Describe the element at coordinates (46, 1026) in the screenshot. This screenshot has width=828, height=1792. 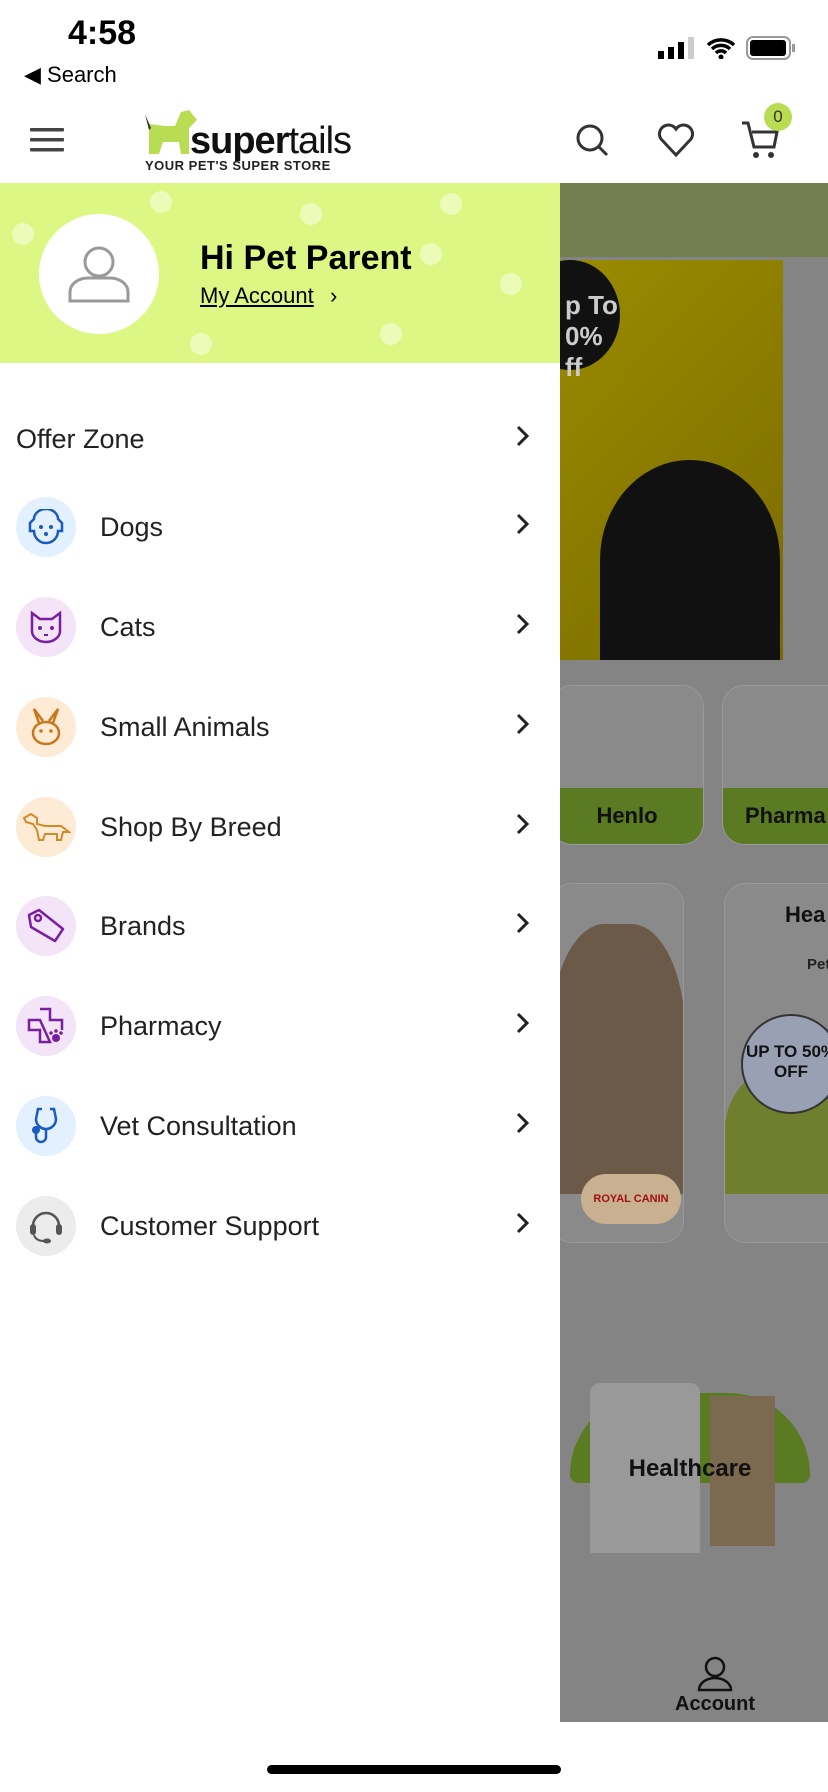
I see `medical-cross-icon` at that location.